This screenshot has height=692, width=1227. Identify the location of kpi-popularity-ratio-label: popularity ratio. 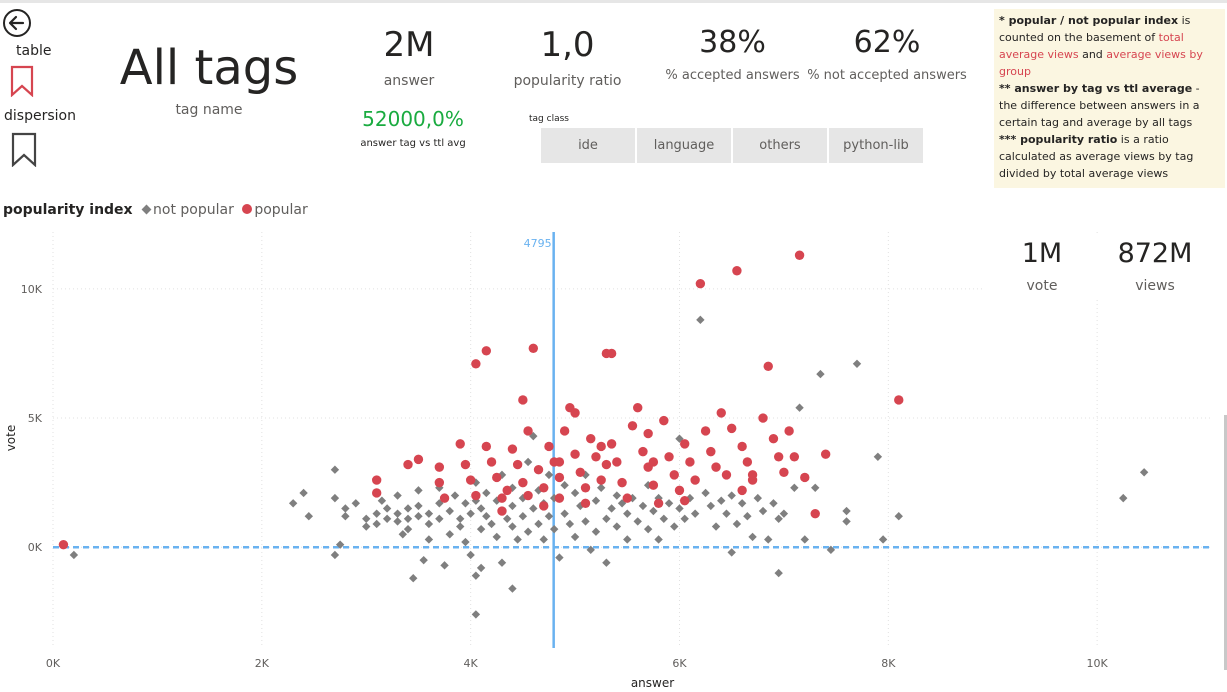
(567, 81).